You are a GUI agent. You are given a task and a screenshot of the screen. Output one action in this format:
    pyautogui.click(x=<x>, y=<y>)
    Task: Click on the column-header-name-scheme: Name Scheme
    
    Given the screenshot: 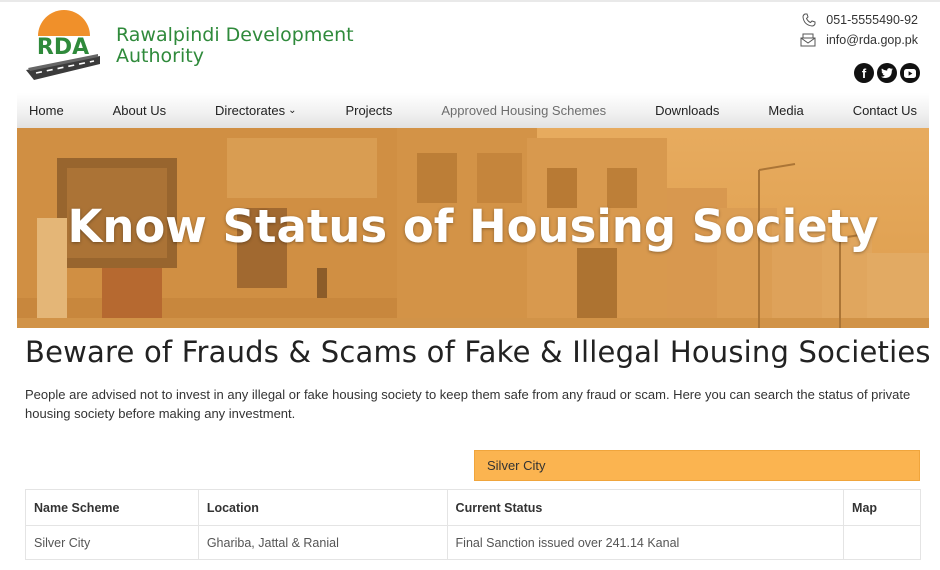 What is the action you would take?
    pyautogui.click(x=112, y=507)
    